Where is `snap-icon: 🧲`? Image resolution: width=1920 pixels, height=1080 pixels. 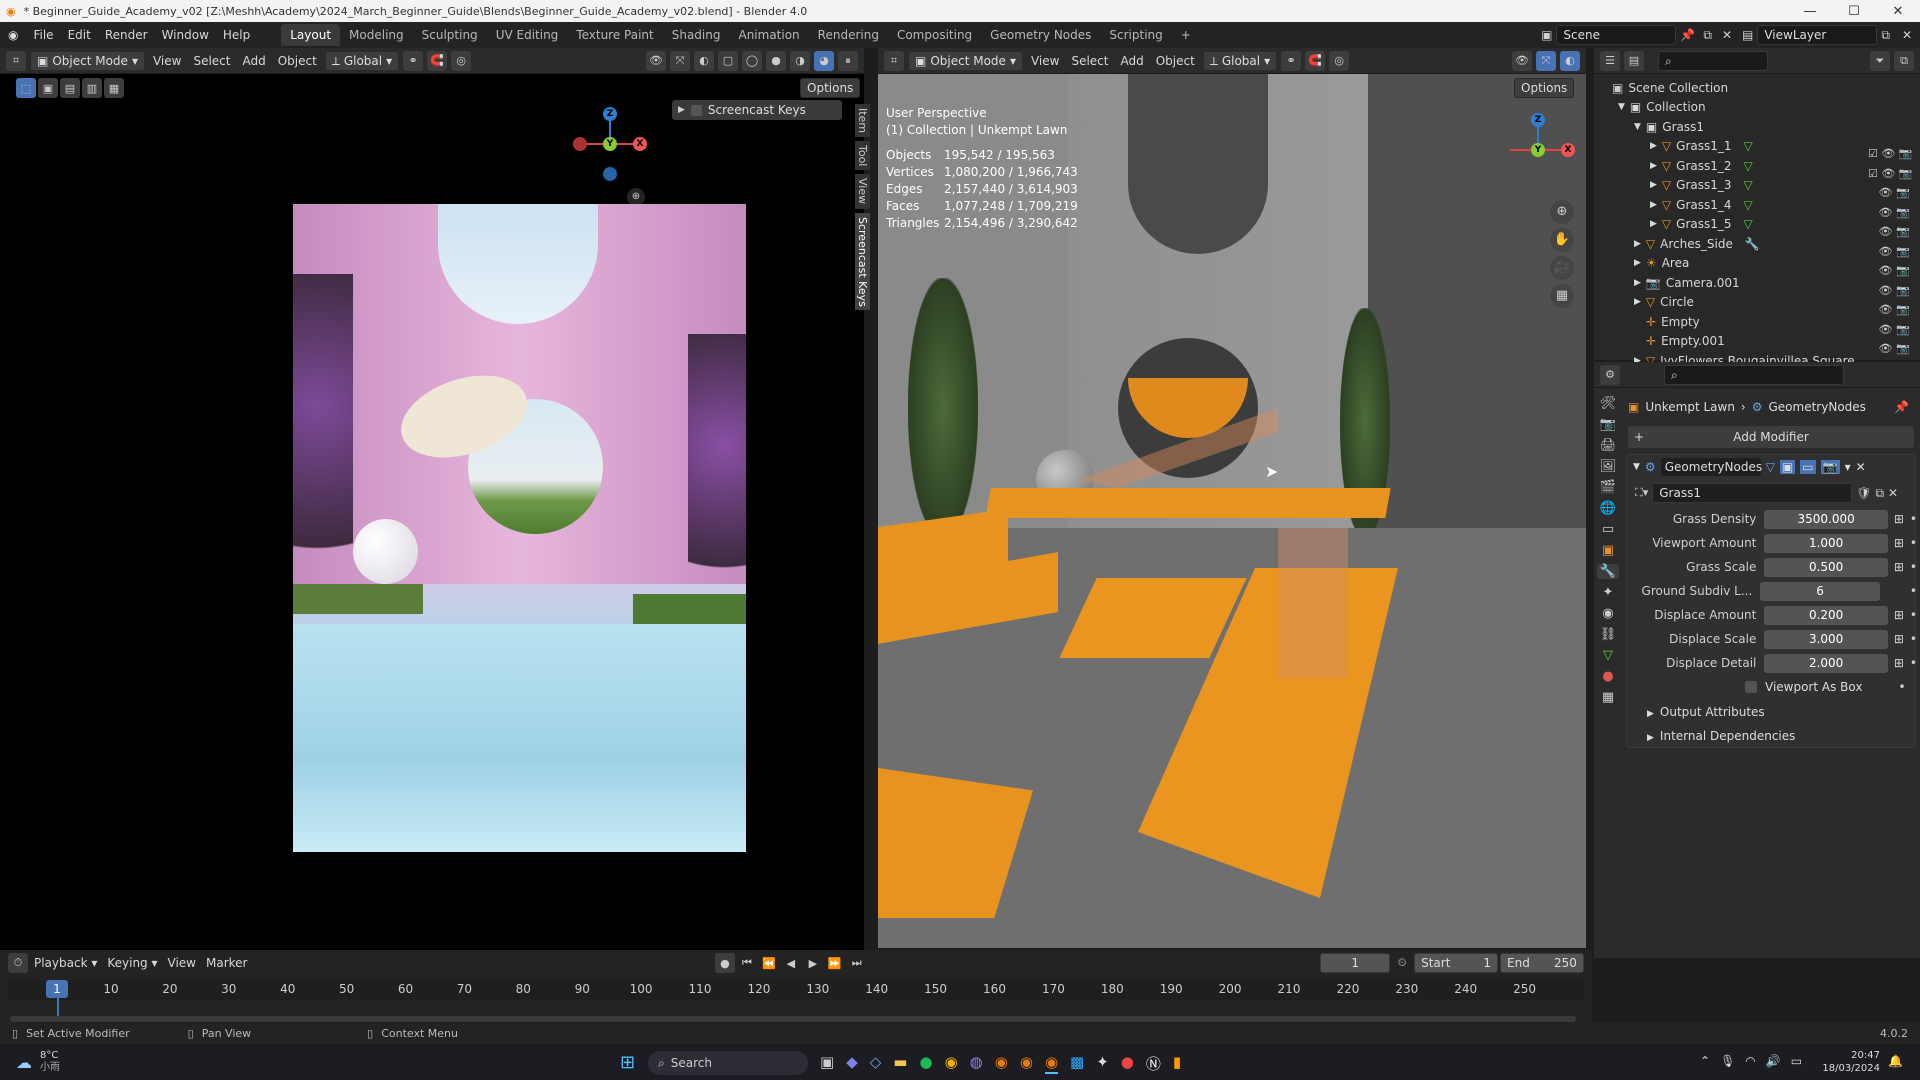
snap-icon: 🧲 is located at coordinates (437, 60).